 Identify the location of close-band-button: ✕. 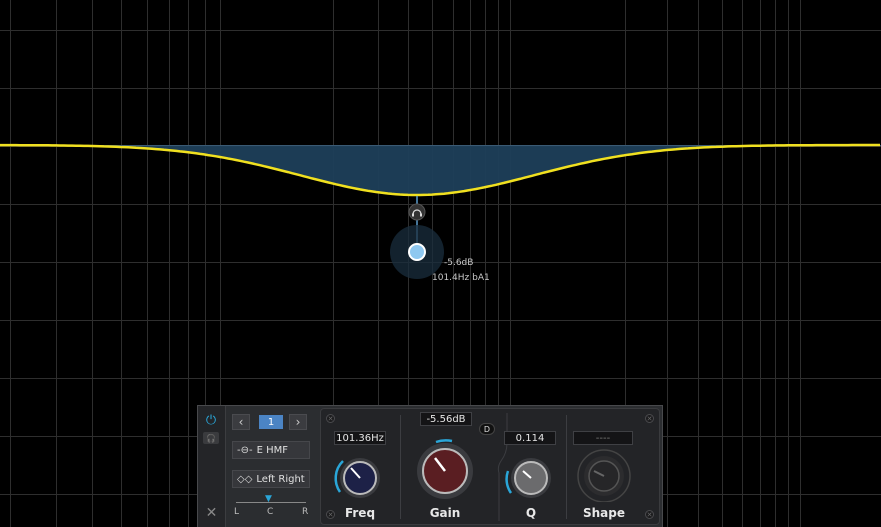
(211, 513).